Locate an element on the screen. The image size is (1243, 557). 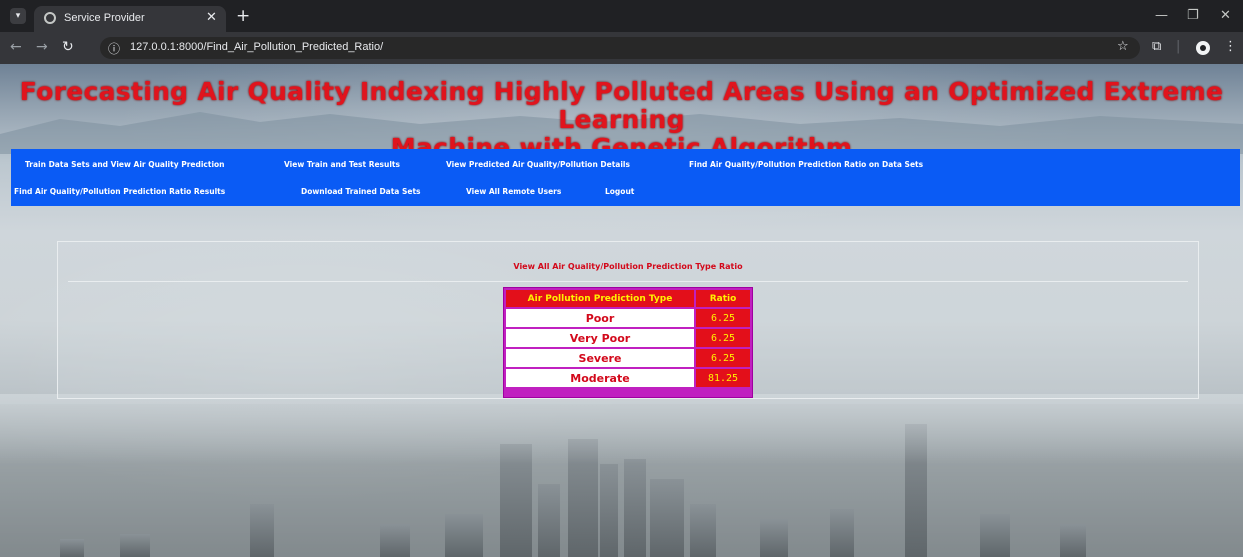
extensions-icon: ⧉ is located at coordinates (1156, 46).